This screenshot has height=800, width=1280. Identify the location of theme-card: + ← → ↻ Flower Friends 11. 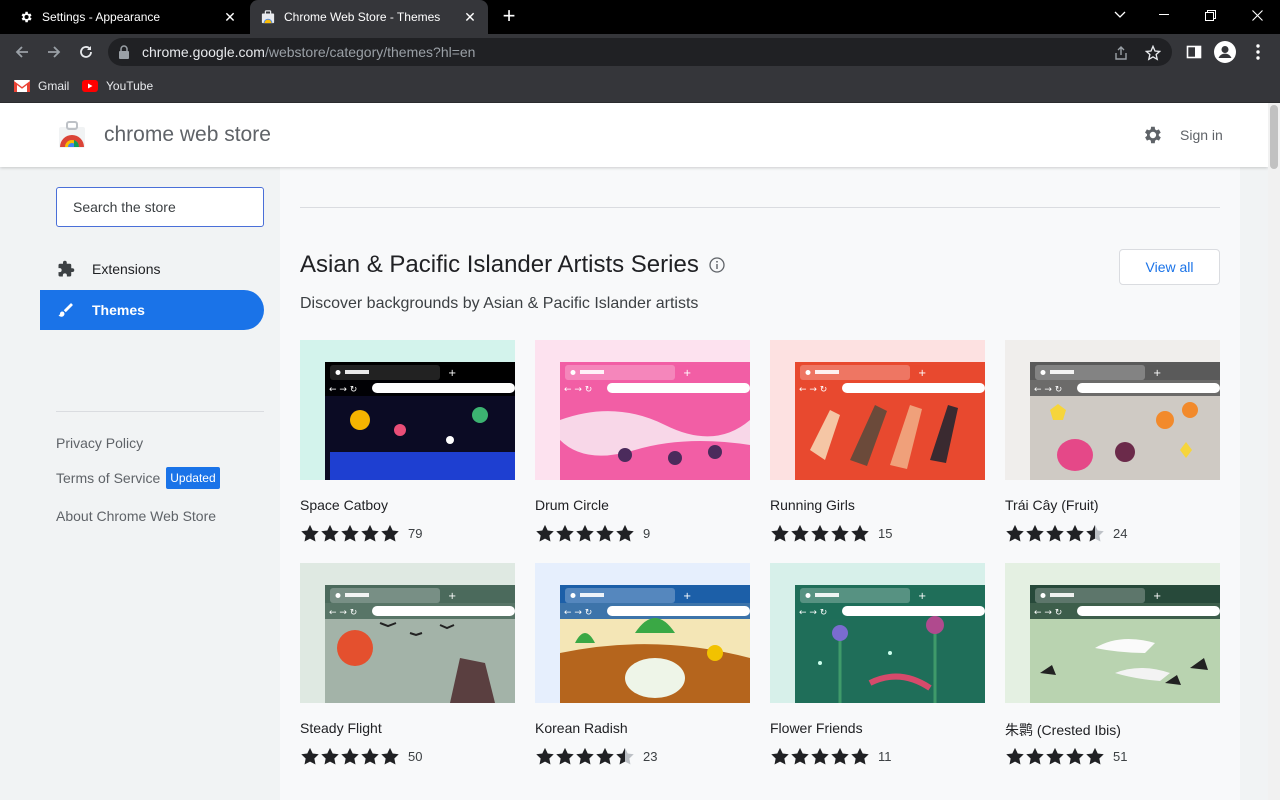
(877, 668).